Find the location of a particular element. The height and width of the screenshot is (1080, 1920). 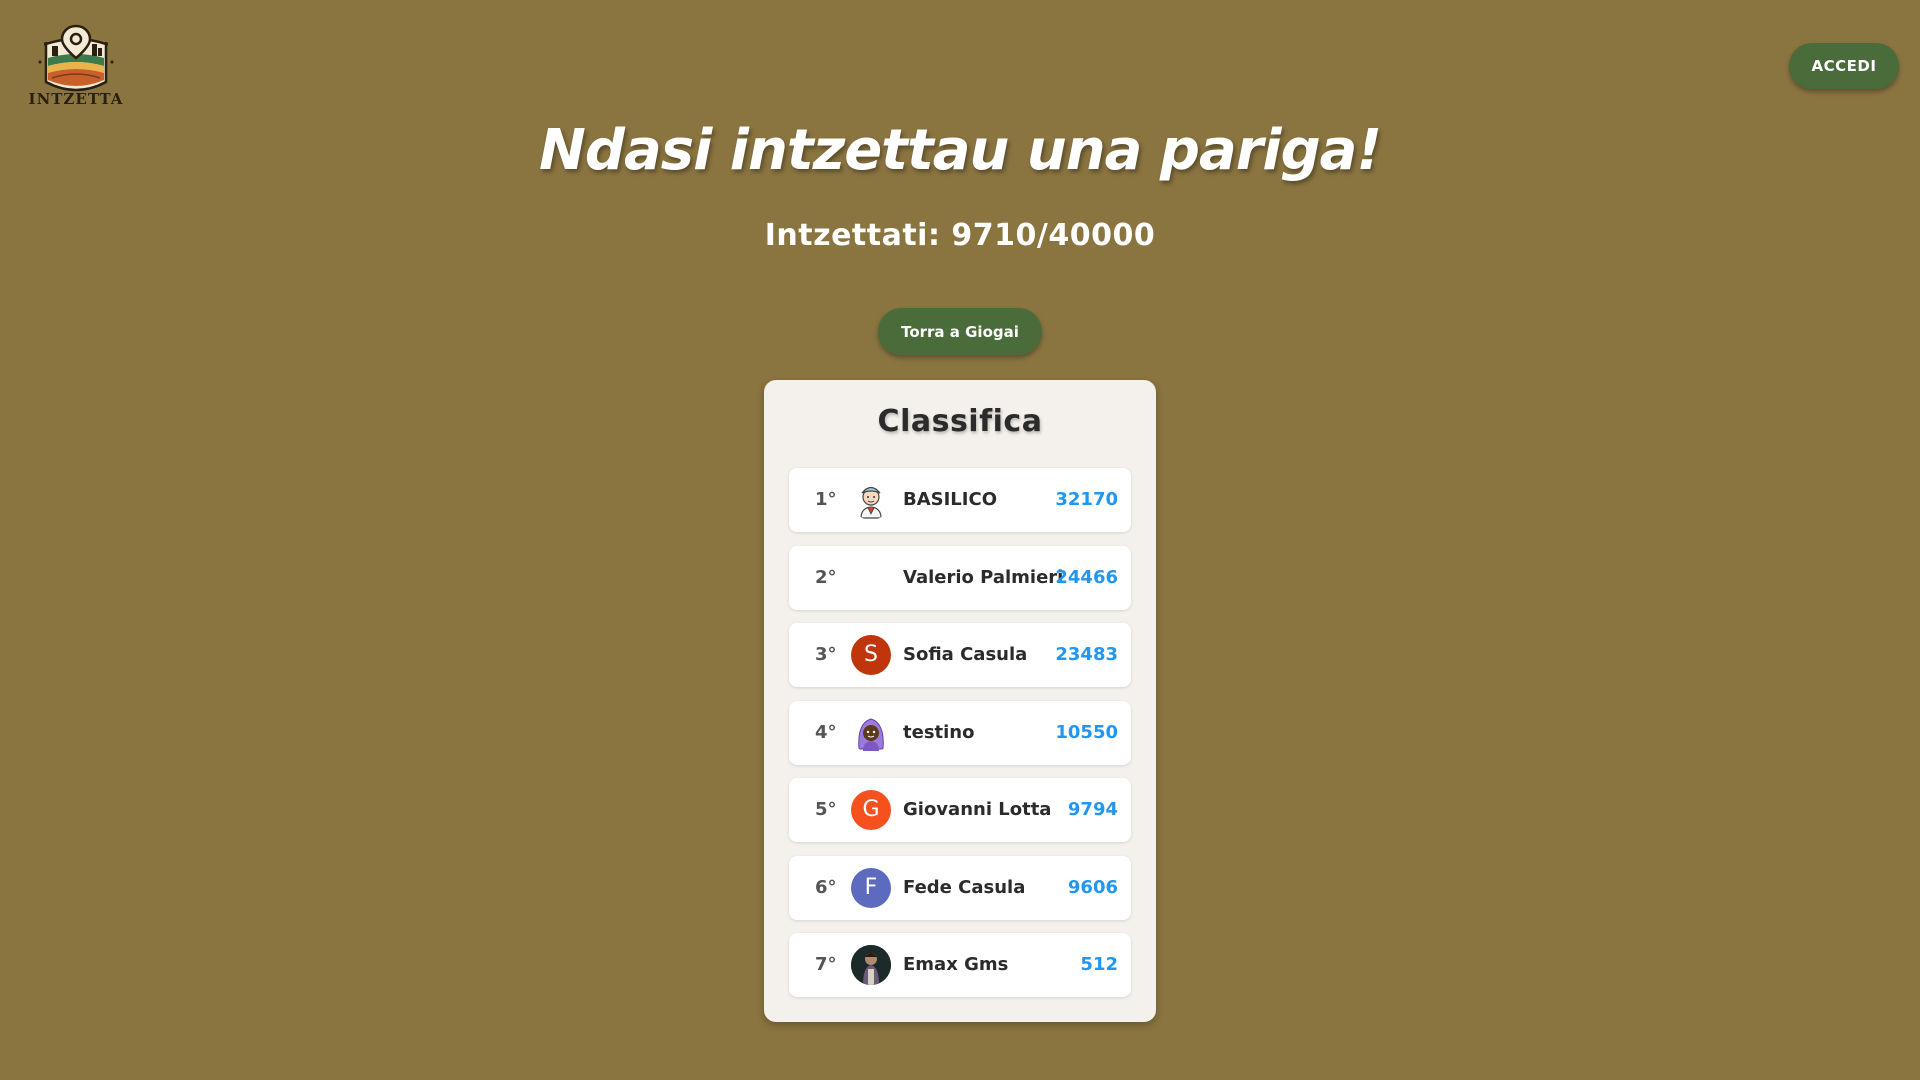

avatar-letter: S is located at coordinates (871, 655).